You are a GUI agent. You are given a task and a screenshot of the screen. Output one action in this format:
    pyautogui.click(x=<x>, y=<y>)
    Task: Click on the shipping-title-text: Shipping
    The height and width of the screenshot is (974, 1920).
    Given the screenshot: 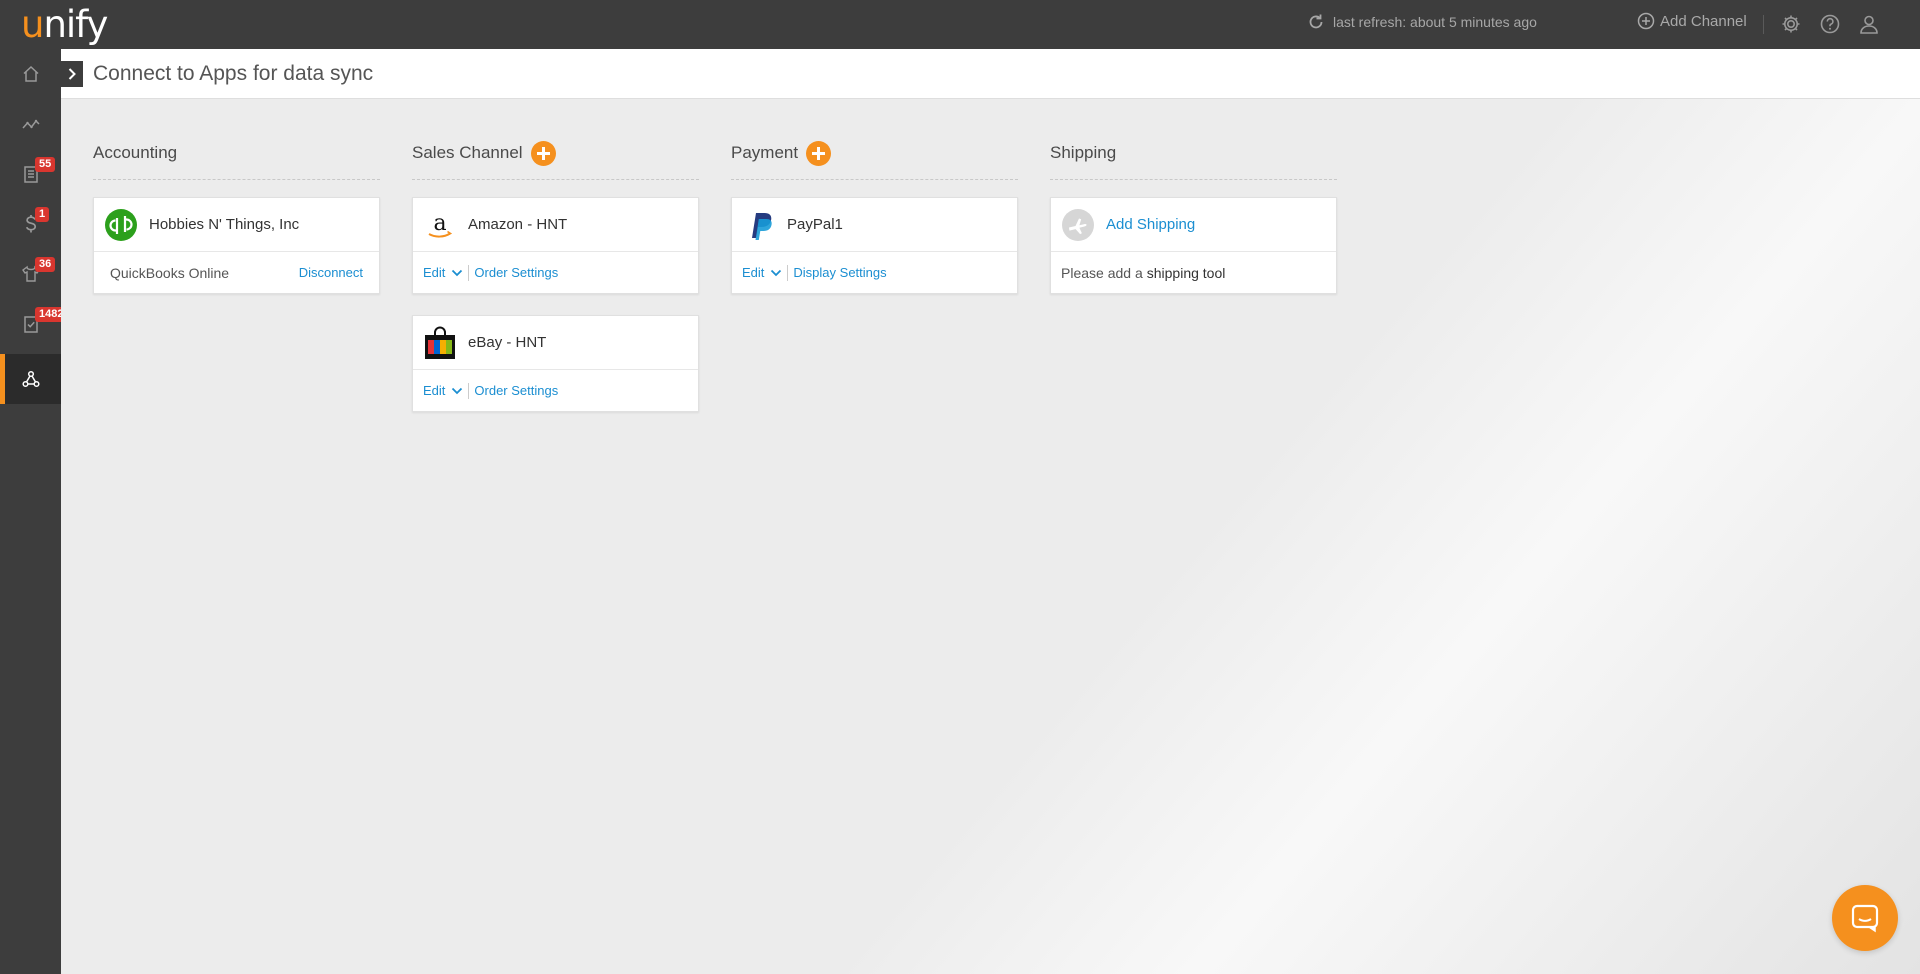 What is the action you would take?
    pyautogui.click(x=1083, y=152)
    